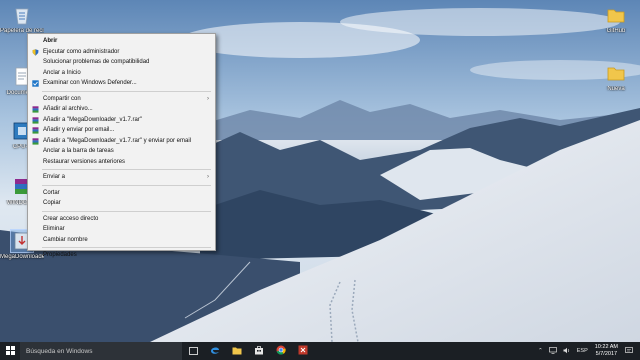 This screenshot has width=640, height=360. Describe the element at coordinates (121, 240) in the screenshot. I see `menu-item-rename: Cambiar nombre` at that location.